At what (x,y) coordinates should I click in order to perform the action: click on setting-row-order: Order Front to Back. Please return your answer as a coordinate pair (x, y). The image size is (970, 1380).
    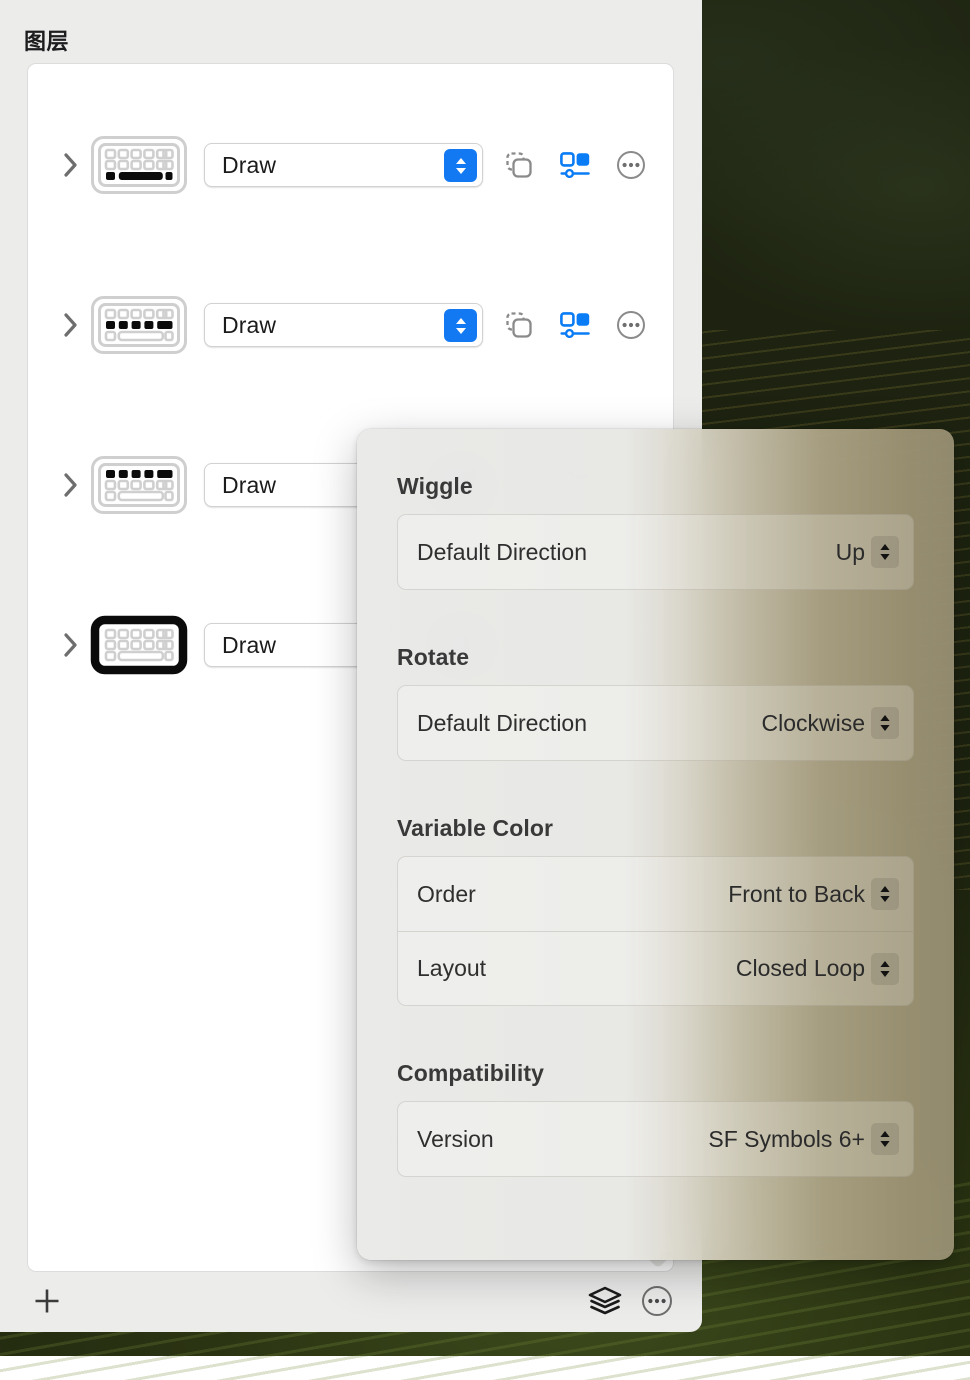
    Looking at the image, I should click on (655, 894).